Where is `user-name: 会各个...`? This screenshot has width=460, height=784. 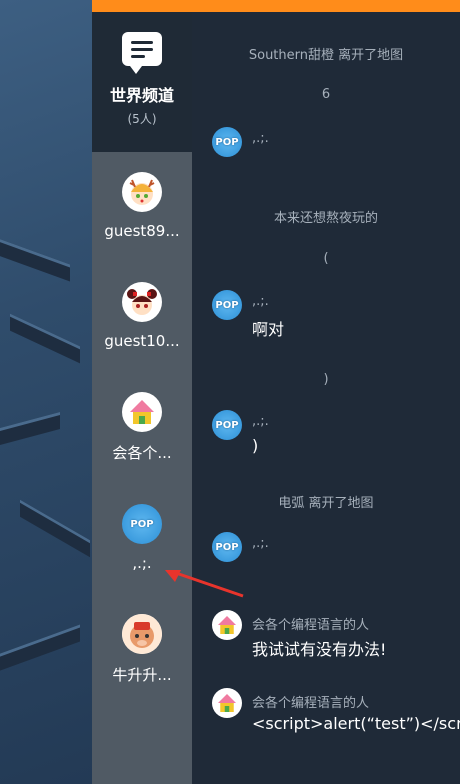
user-name: 会各个... is located at coordinates (142, 453).